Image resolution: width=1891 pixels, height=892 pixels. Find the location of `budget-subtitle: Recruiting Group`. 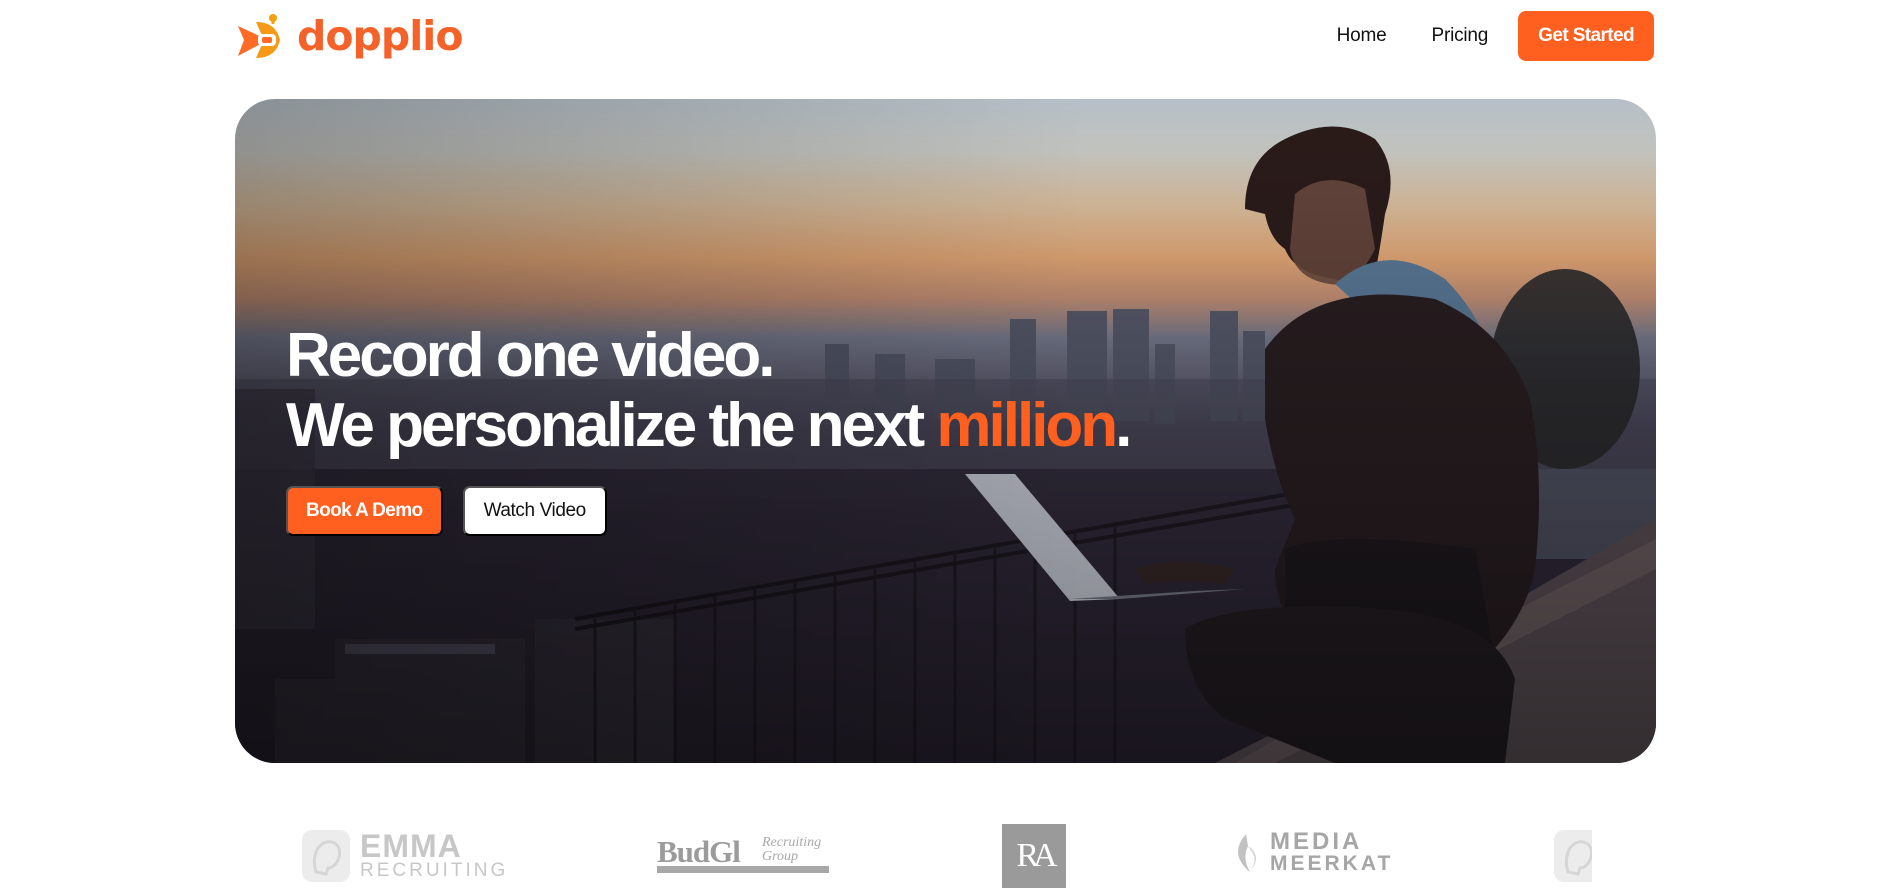

budget-subtitle: Recruiting Group is located at coordinates (791, 850).